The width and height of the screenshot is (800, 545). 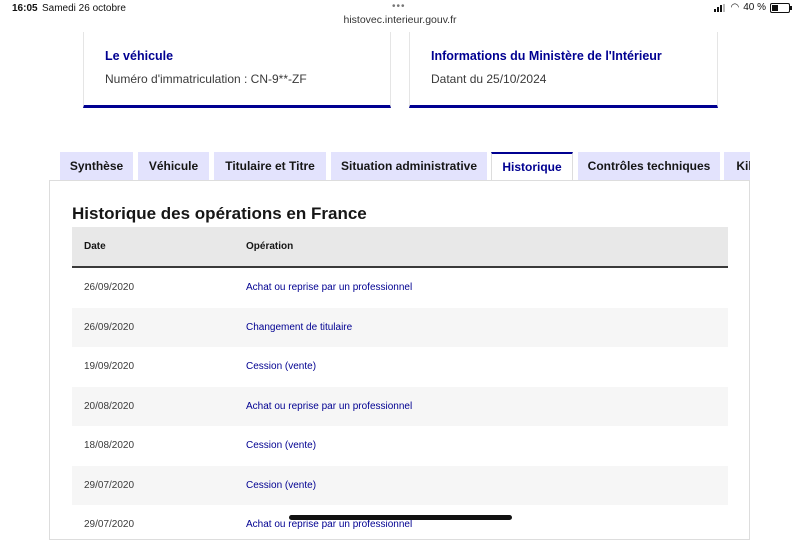 I want to click on cellular-signal-icon, so click(x=720, y=7).